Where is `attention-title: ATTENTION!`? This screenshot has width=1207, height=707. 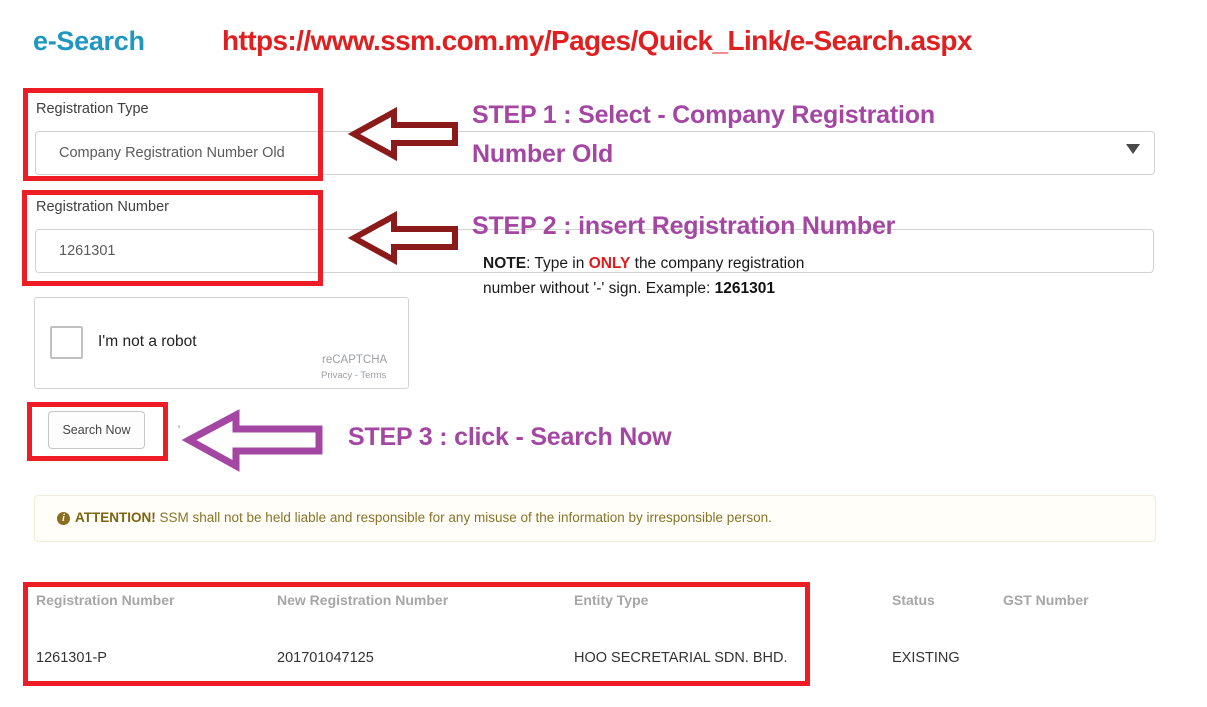 attention-title: ATTENTION! is located at coordinates (115, 517).